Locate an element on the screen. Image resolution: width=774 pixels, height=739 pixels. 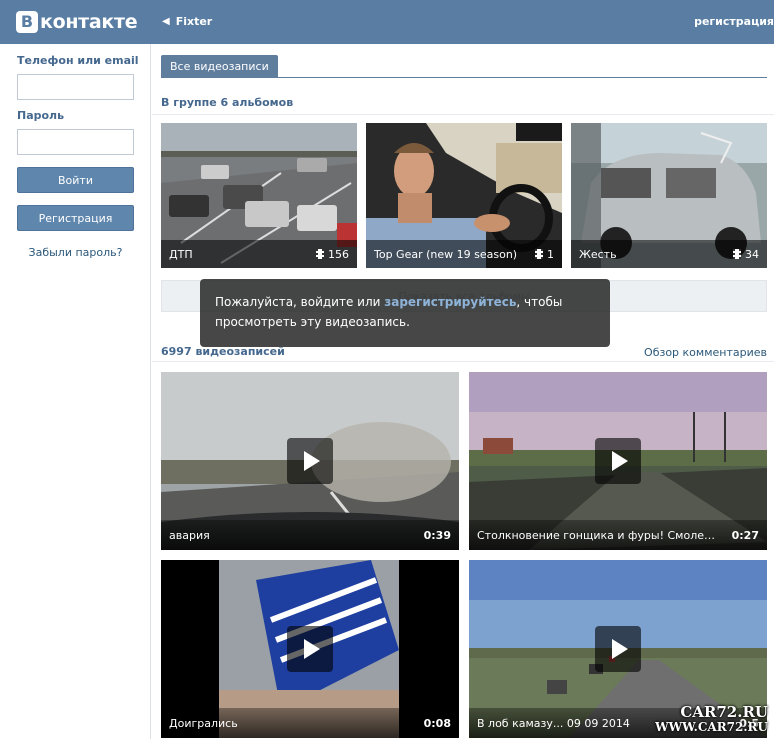
back-link-label: Fixter is located at coordinates (194, 21).